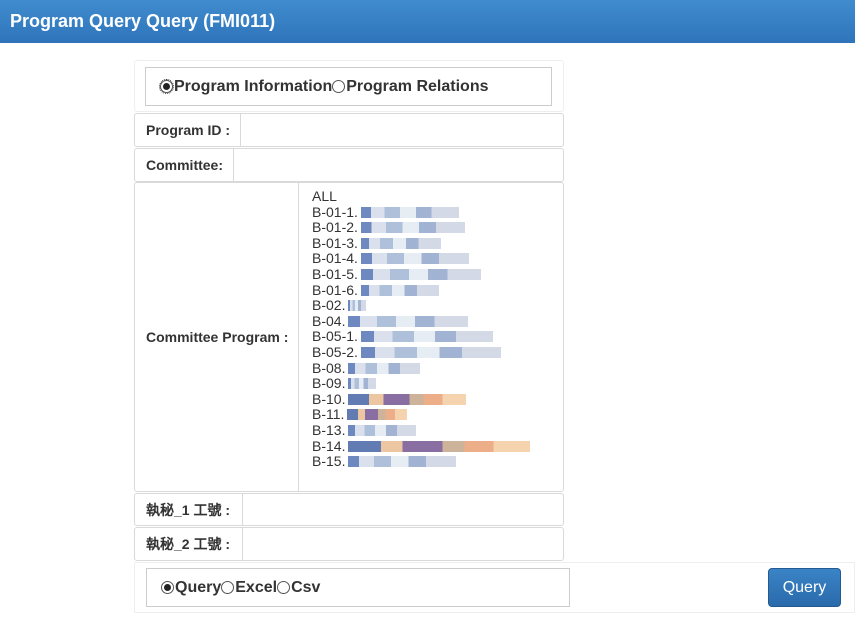 The width and height of the screenshot is (855, 621). I want to click on committee-program-option-label: B-01-6., so click(335, 289).